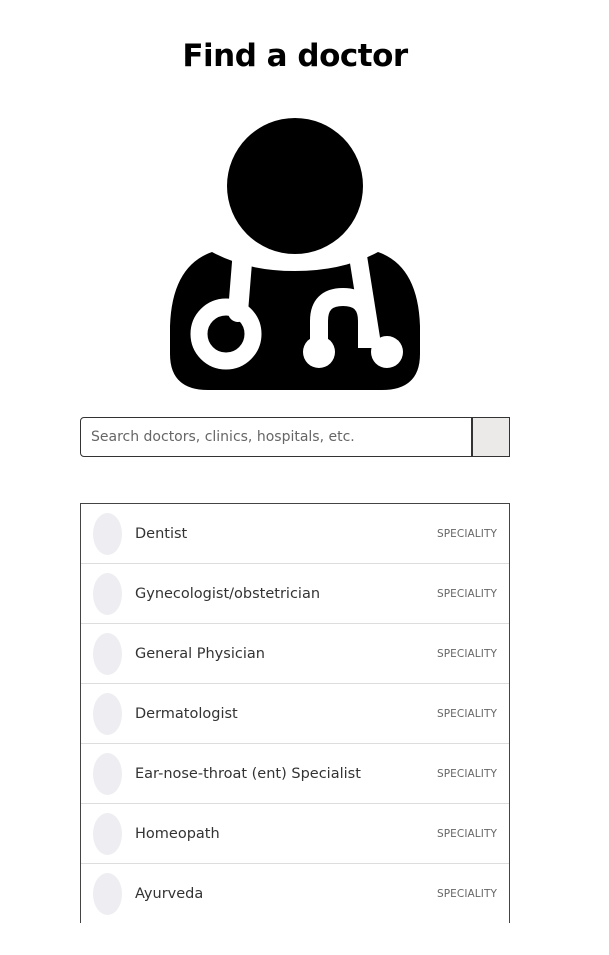 The height and width of the screenshot is (955, 609). Describe the element at coordinates (169, 894) in the screenshot. I see `item-name: Ayurveda` at that location.